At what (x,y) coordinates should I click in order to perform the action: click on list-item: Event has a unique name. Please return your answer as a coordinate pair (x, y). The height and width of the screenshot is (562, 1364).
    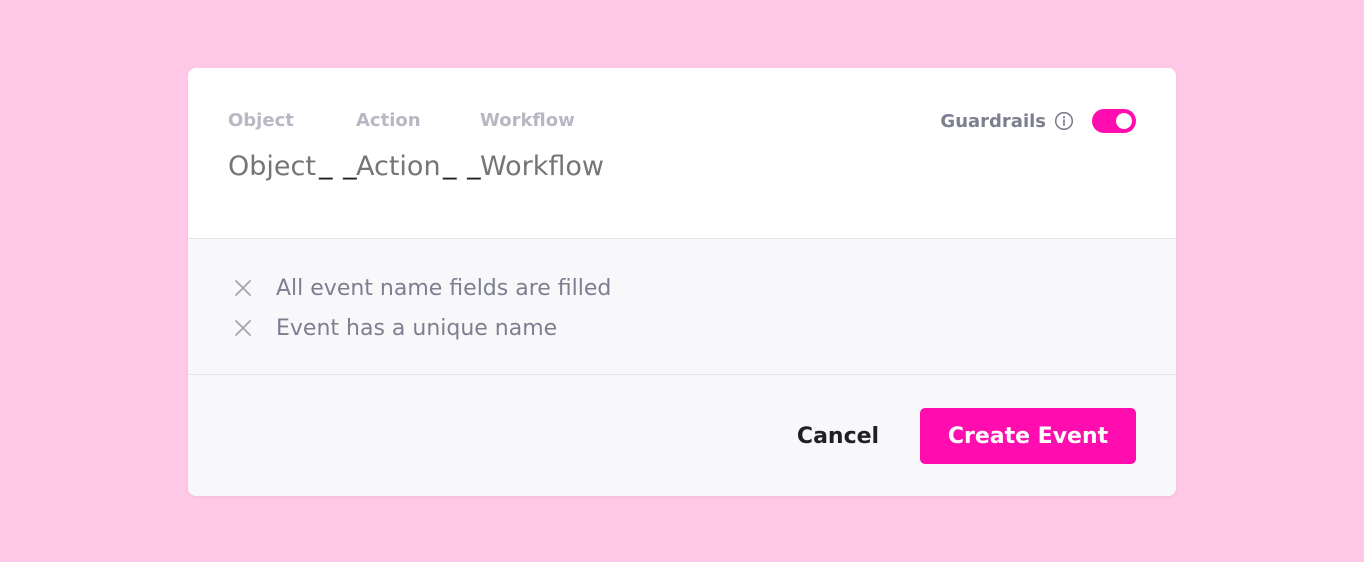
    Looking at the image, I should click on (394, 328).